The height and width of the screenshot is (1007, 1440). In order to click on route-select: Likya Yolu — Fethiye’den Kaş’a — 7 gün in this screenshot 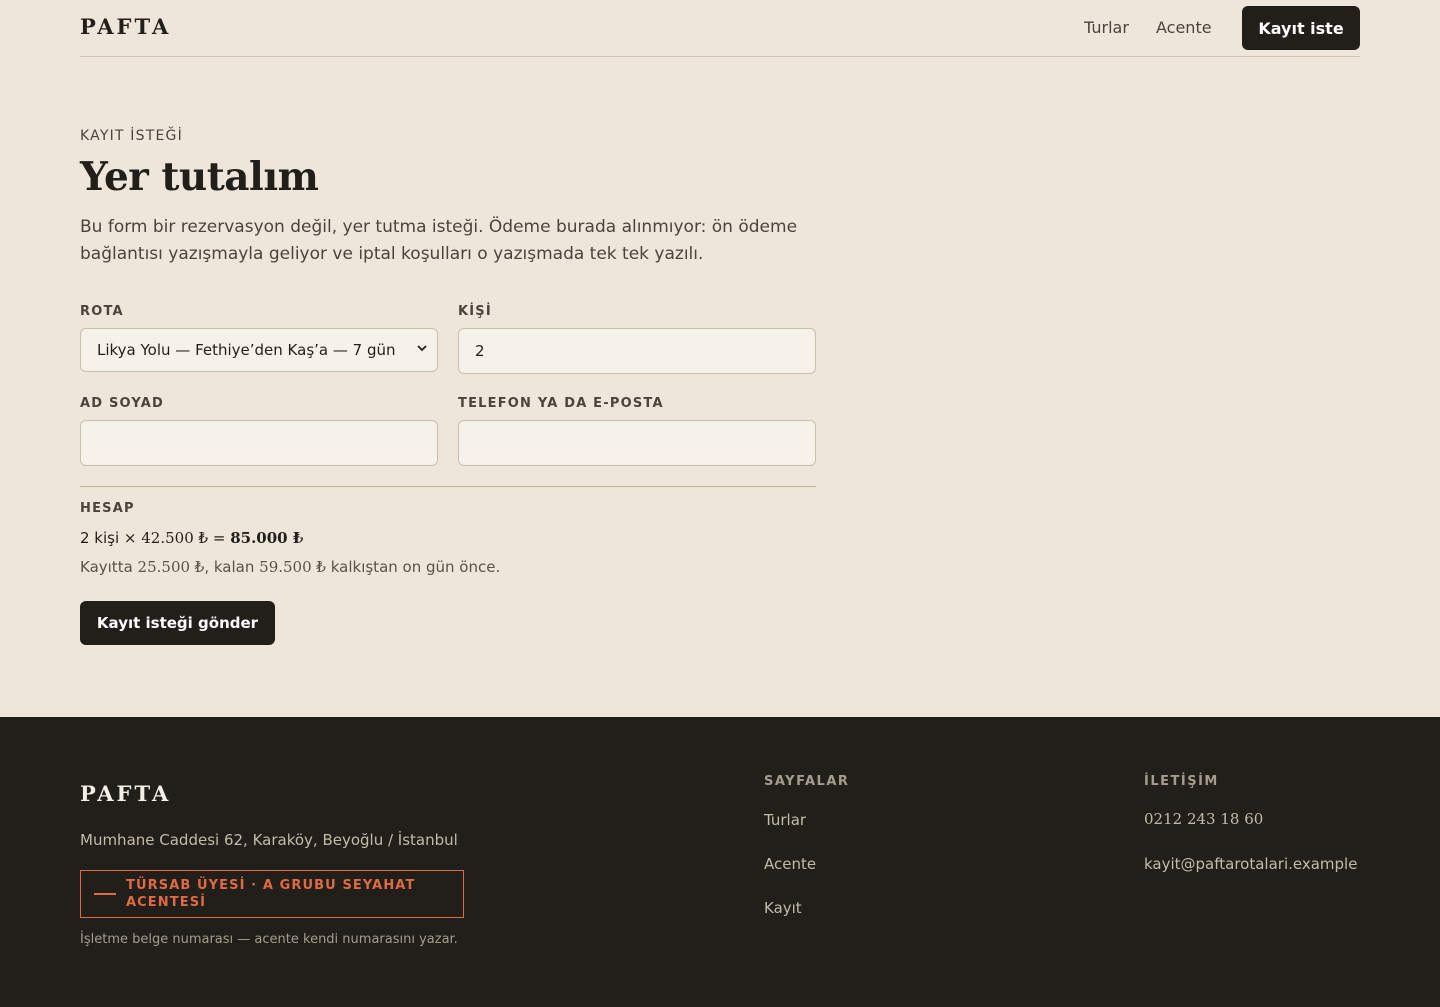, I will do `click(259, 350)`.